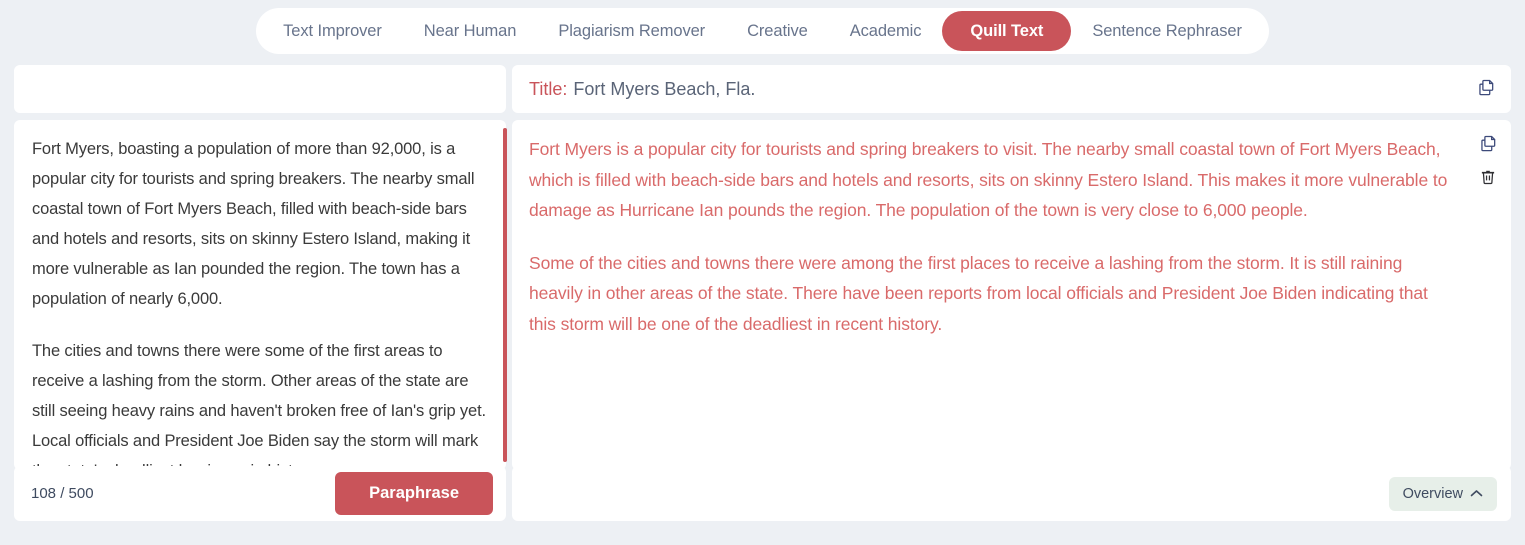 The image size is (1525, 545). I want to click on paraphrase-button: Paraphrase, so click(414, 493).